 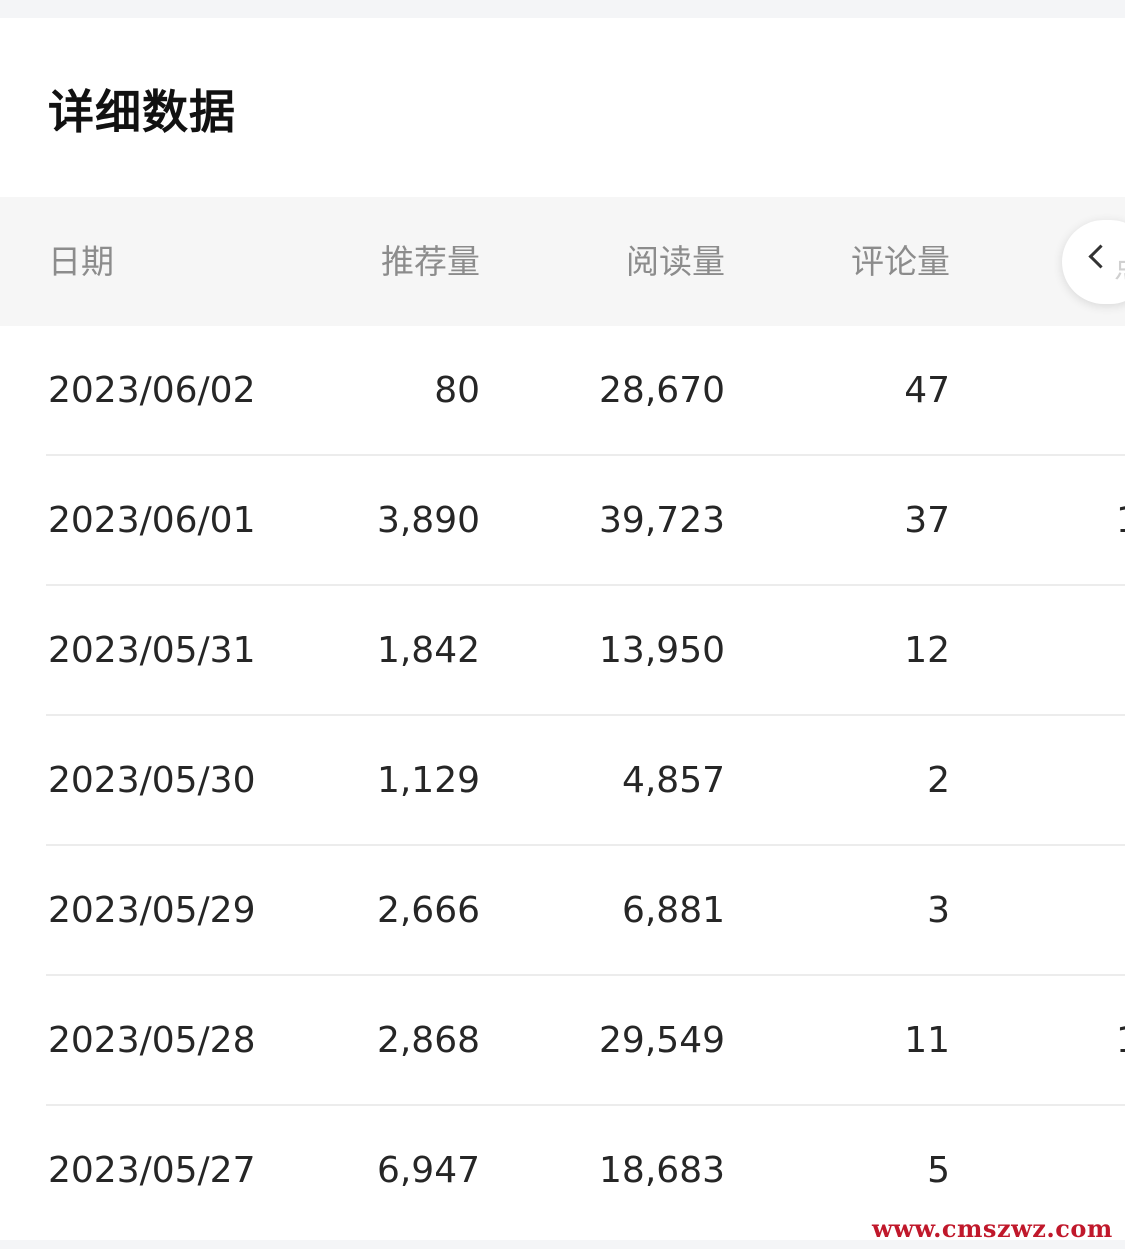 What do you see at coordinates (428, 910) in the screenshot?
I see `cell-recommend: 2,666` at bounding box center [428, 910].